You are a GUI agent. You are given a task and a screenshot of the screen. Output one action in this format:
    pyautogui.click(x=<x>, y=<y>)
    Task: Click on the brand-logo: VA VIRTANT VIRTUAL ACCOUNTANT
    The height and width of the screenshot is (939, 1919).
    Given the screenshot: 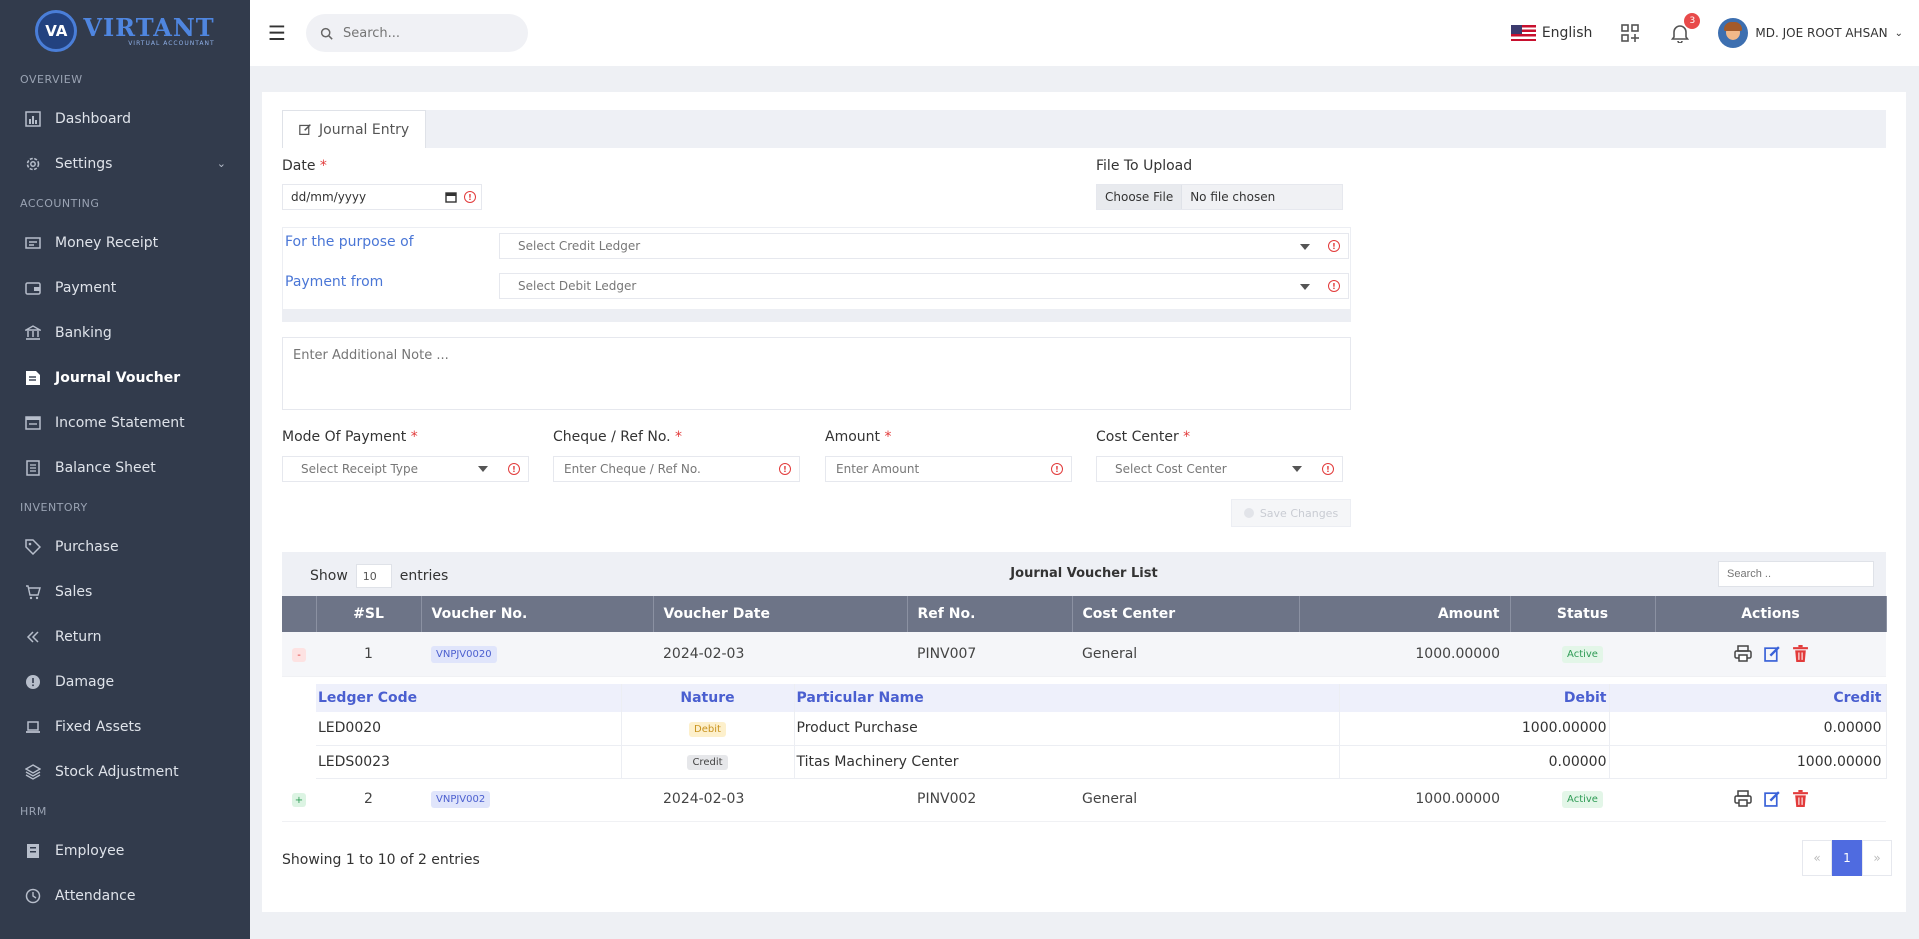 What is the action you would take?
    pyautogui.click(x=125, y=31)
    